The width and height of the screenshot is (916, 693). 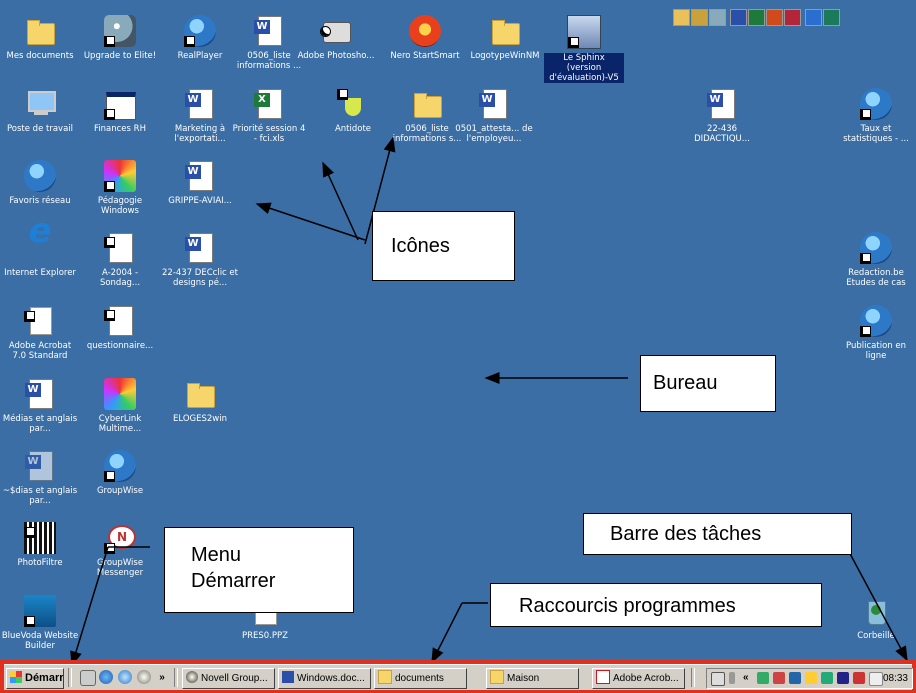 What do you see at coordinates (44, 678) in the screenshot?
I see `start-label: Démarrer` at bounding box center [44, 678].